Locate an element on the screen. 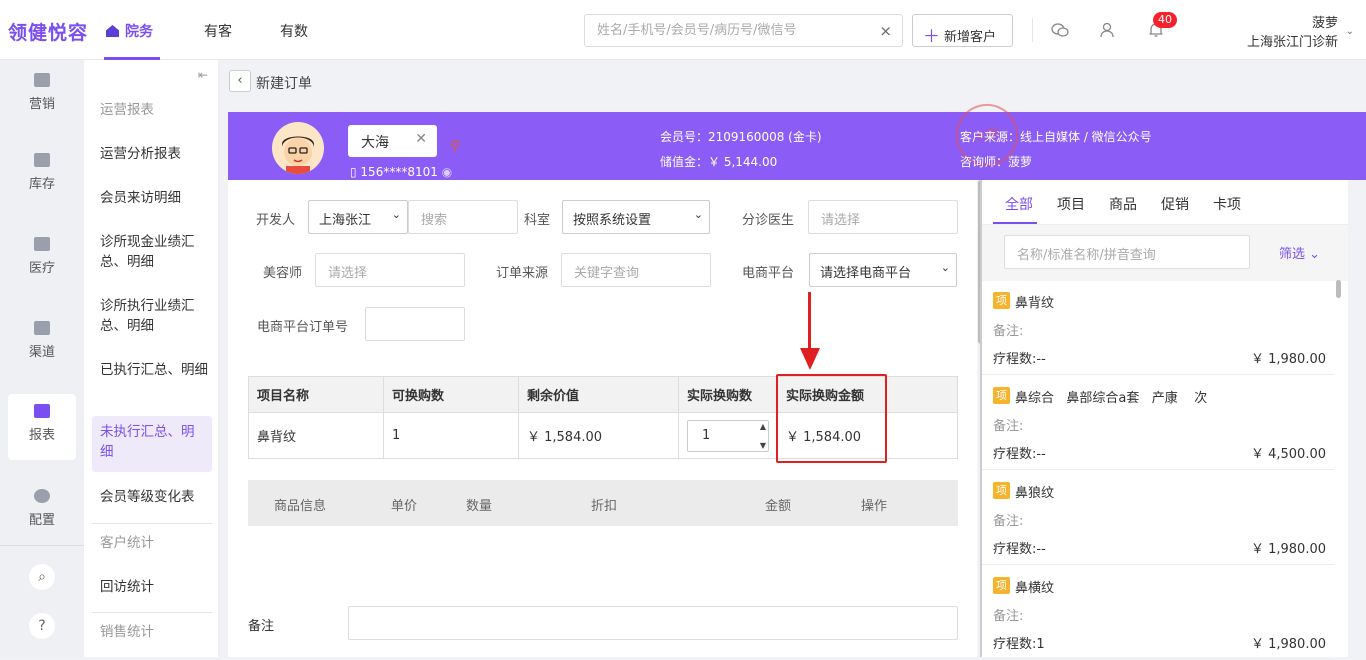 This screenshot has width=1366, height=660. app-logo: 领健悦容 is located at coordinates (48, 33).